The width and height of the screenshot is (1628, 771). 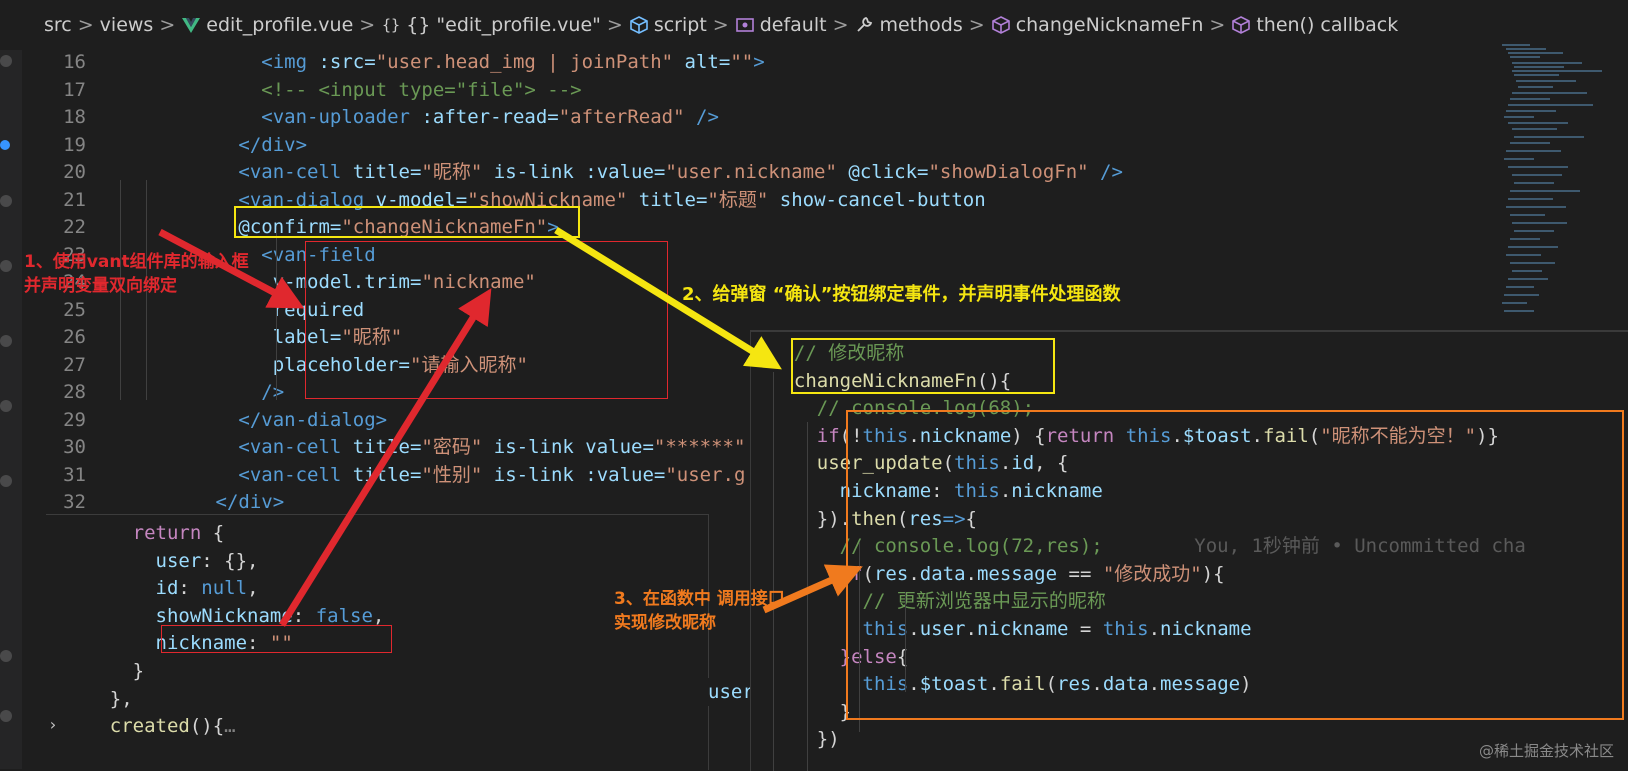 I want to click on annotation-note-3: 3、在函数中 调用接口 实现修改昵称, so click(x=699, y=611).